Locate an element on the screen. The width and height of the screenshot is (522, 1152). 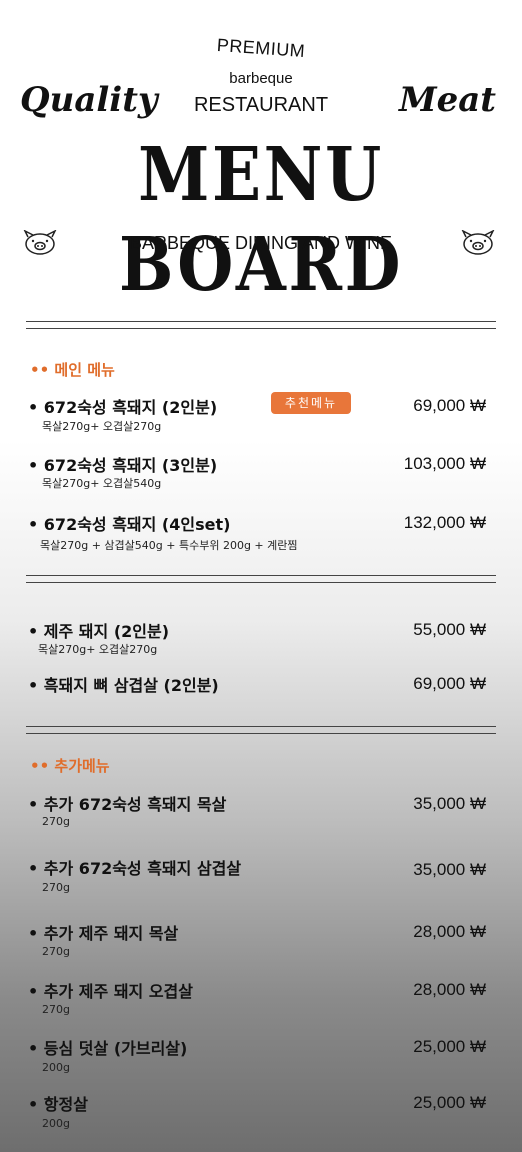
menu-item-name: • 추가 제주 돼지 목살 is located at coordinates (103, 933).